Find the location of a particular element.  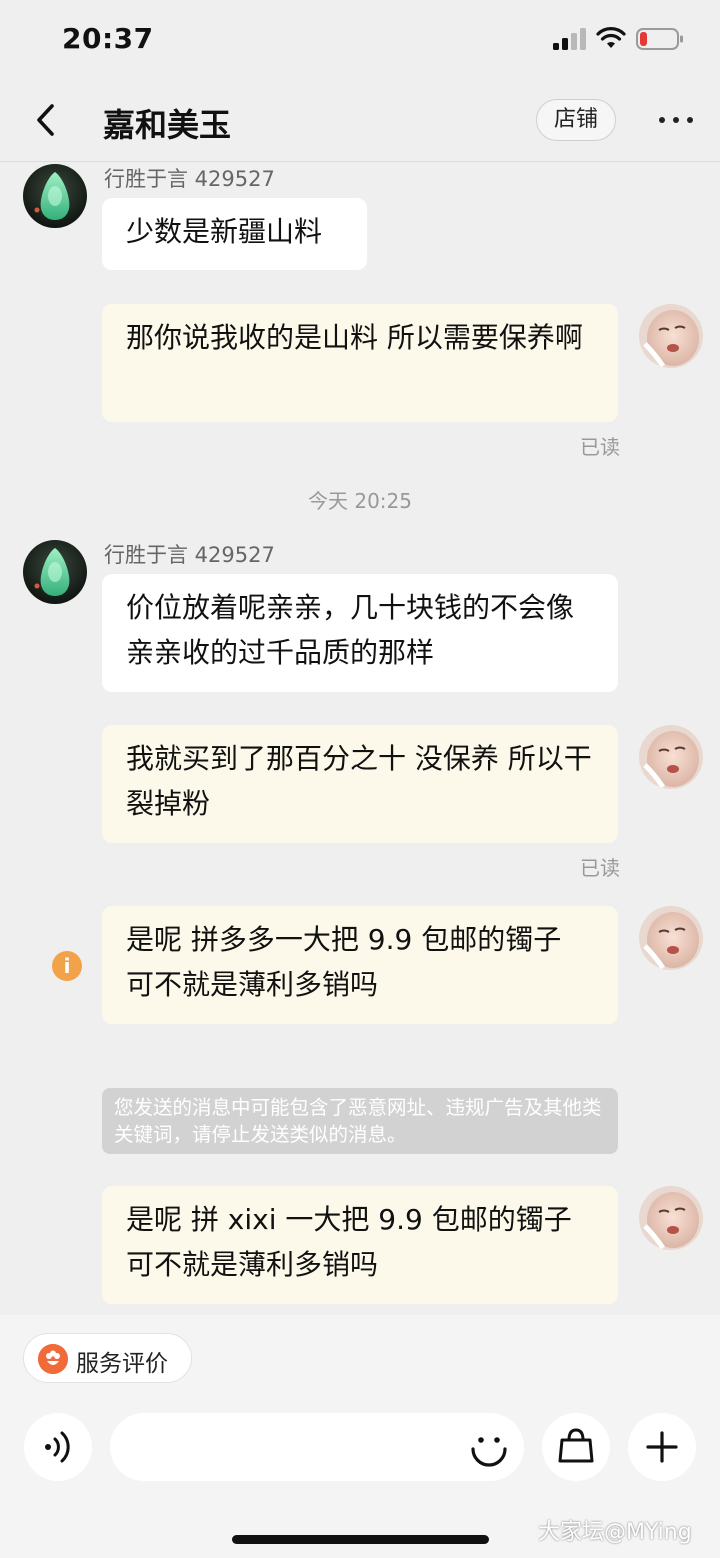

status-bar: 20:37 is located at coordinates (360, 40).